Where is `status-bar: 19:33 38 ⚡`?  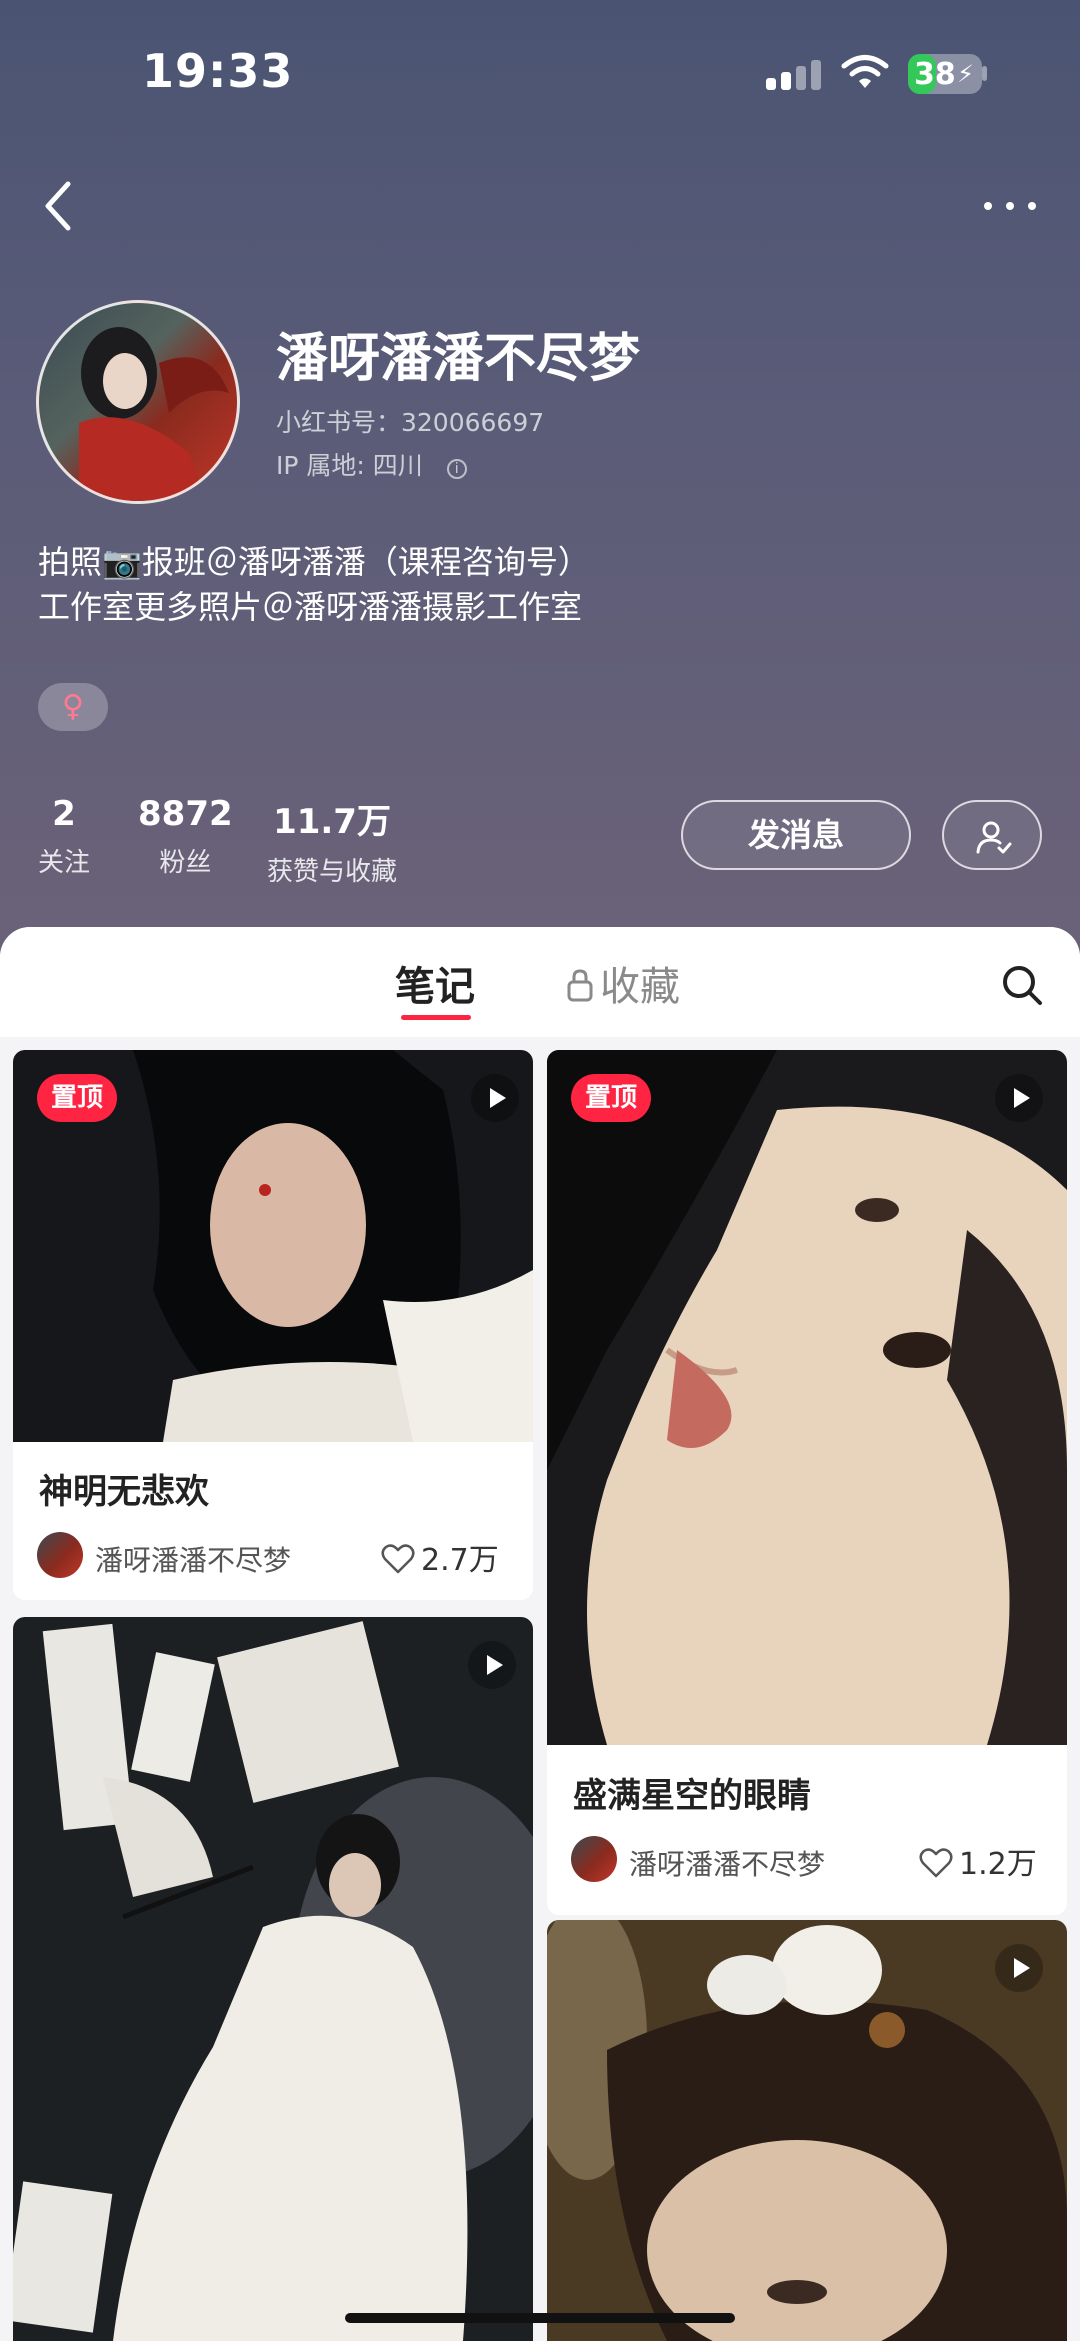
status-bar: 19:33 38 ⚡ is located at coordinates (540, 70).